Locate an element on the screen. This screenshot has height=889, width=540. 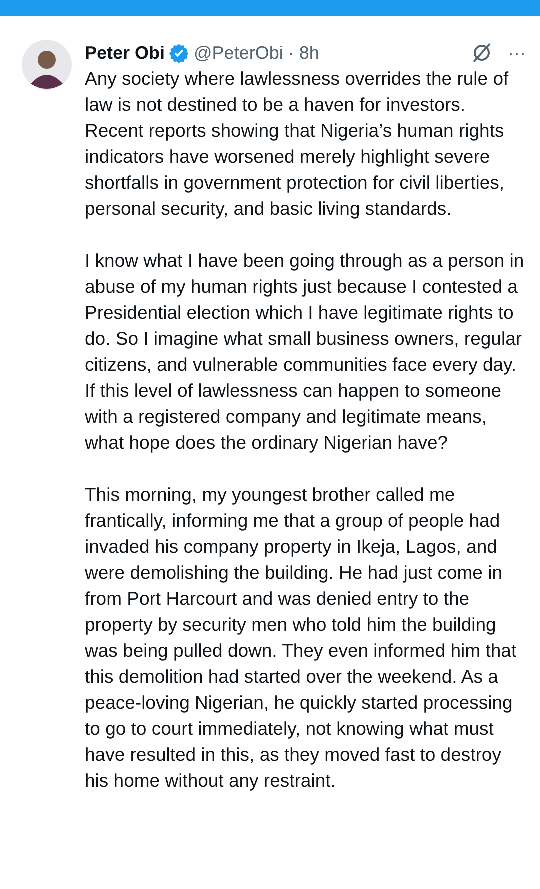
avatar is located at coordinates (47, 65).